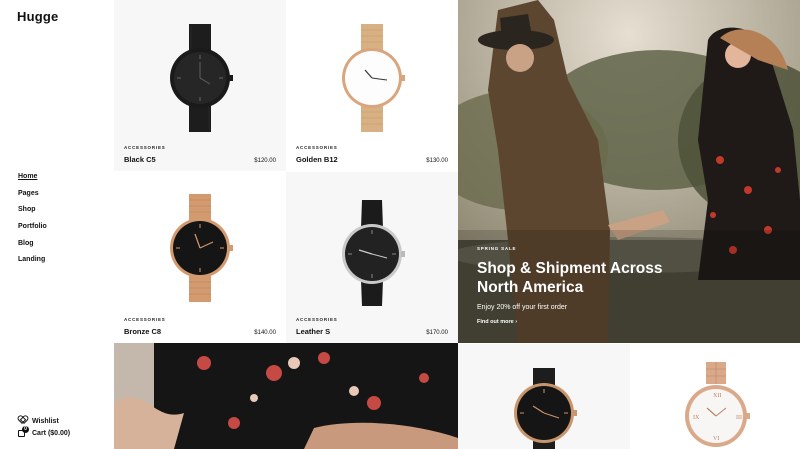  I want to click on main-nav: Home Pages Shop Portfolio Blog Landing, so click(32, 221).